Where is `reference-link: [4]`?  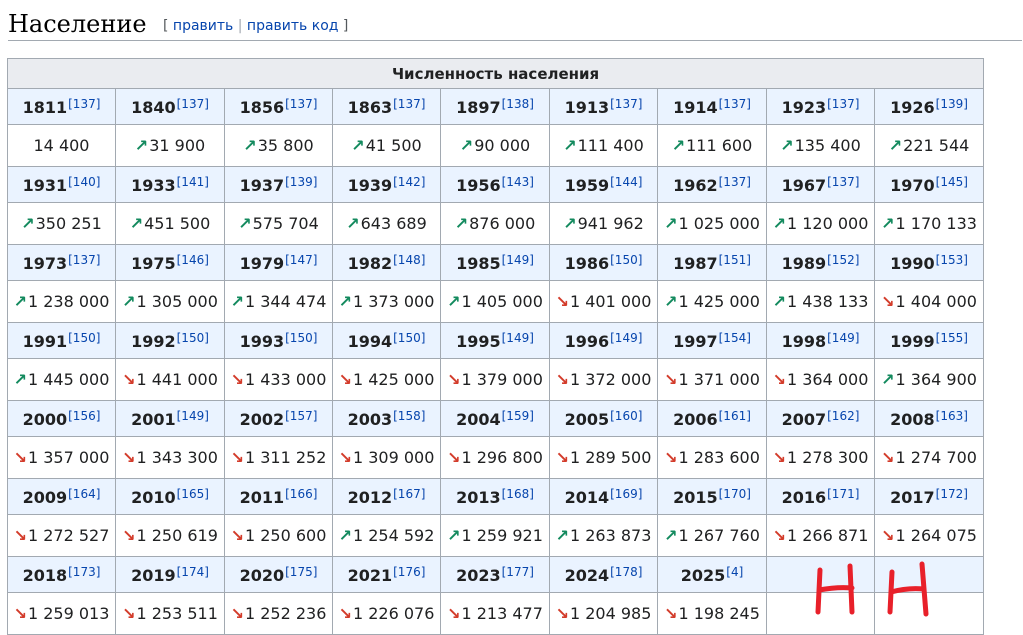
reference-link: [4] is located at coordinates (734, 572).